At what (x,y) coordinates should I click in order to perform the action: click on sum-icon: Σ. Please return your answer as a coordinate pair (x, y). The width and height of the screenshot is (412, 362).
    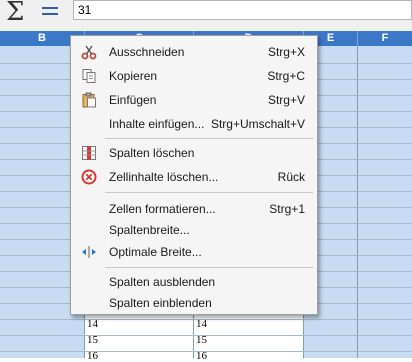
    Looking at the image, I should click on (15, 13).